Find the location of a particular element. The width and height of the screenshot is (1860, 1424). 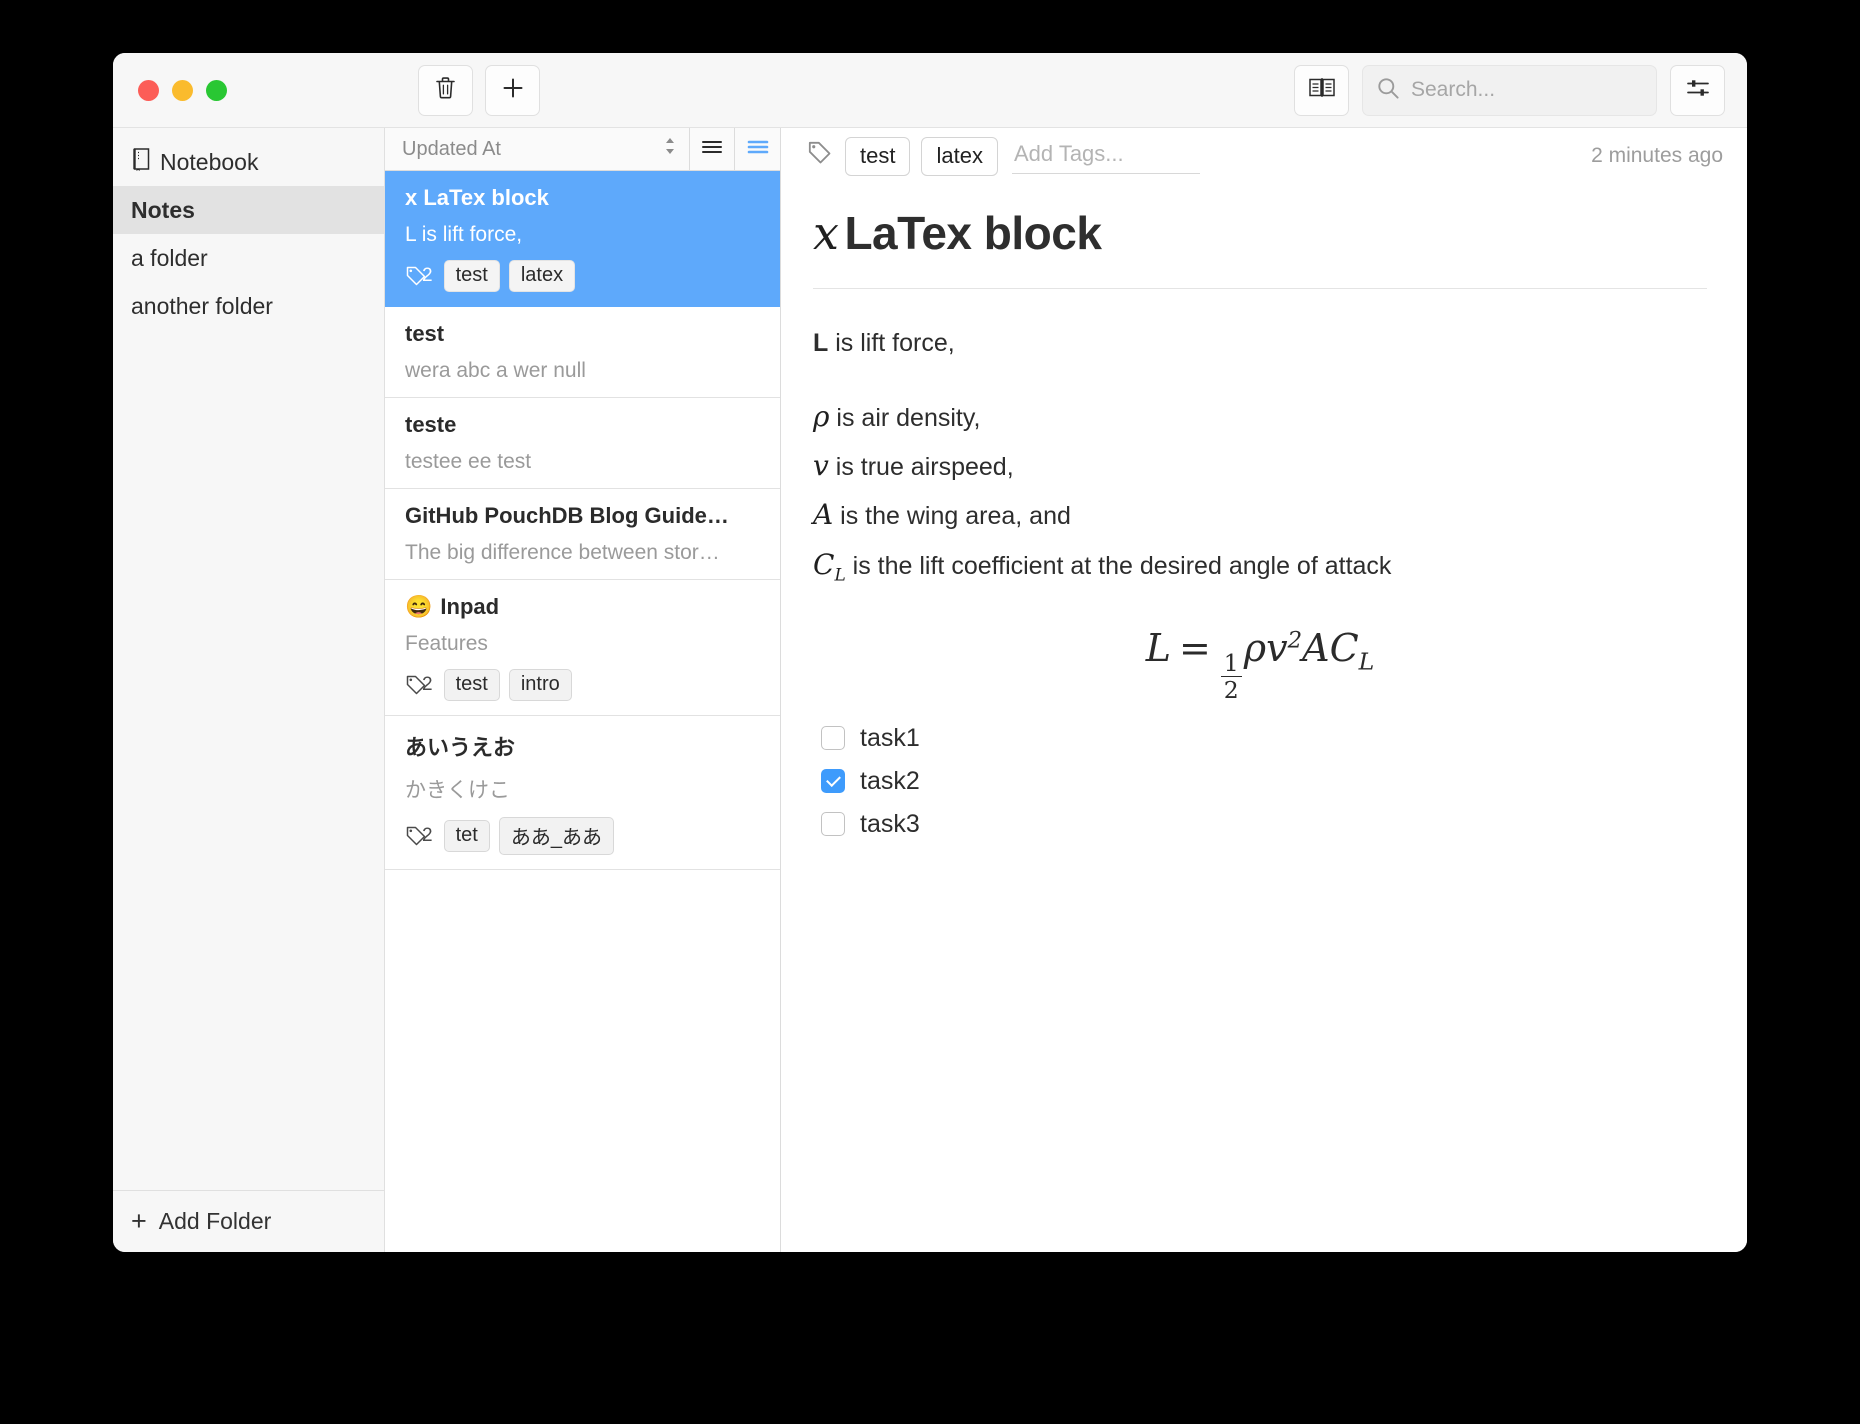

view-compact-button is located at coordinates (712, 149).